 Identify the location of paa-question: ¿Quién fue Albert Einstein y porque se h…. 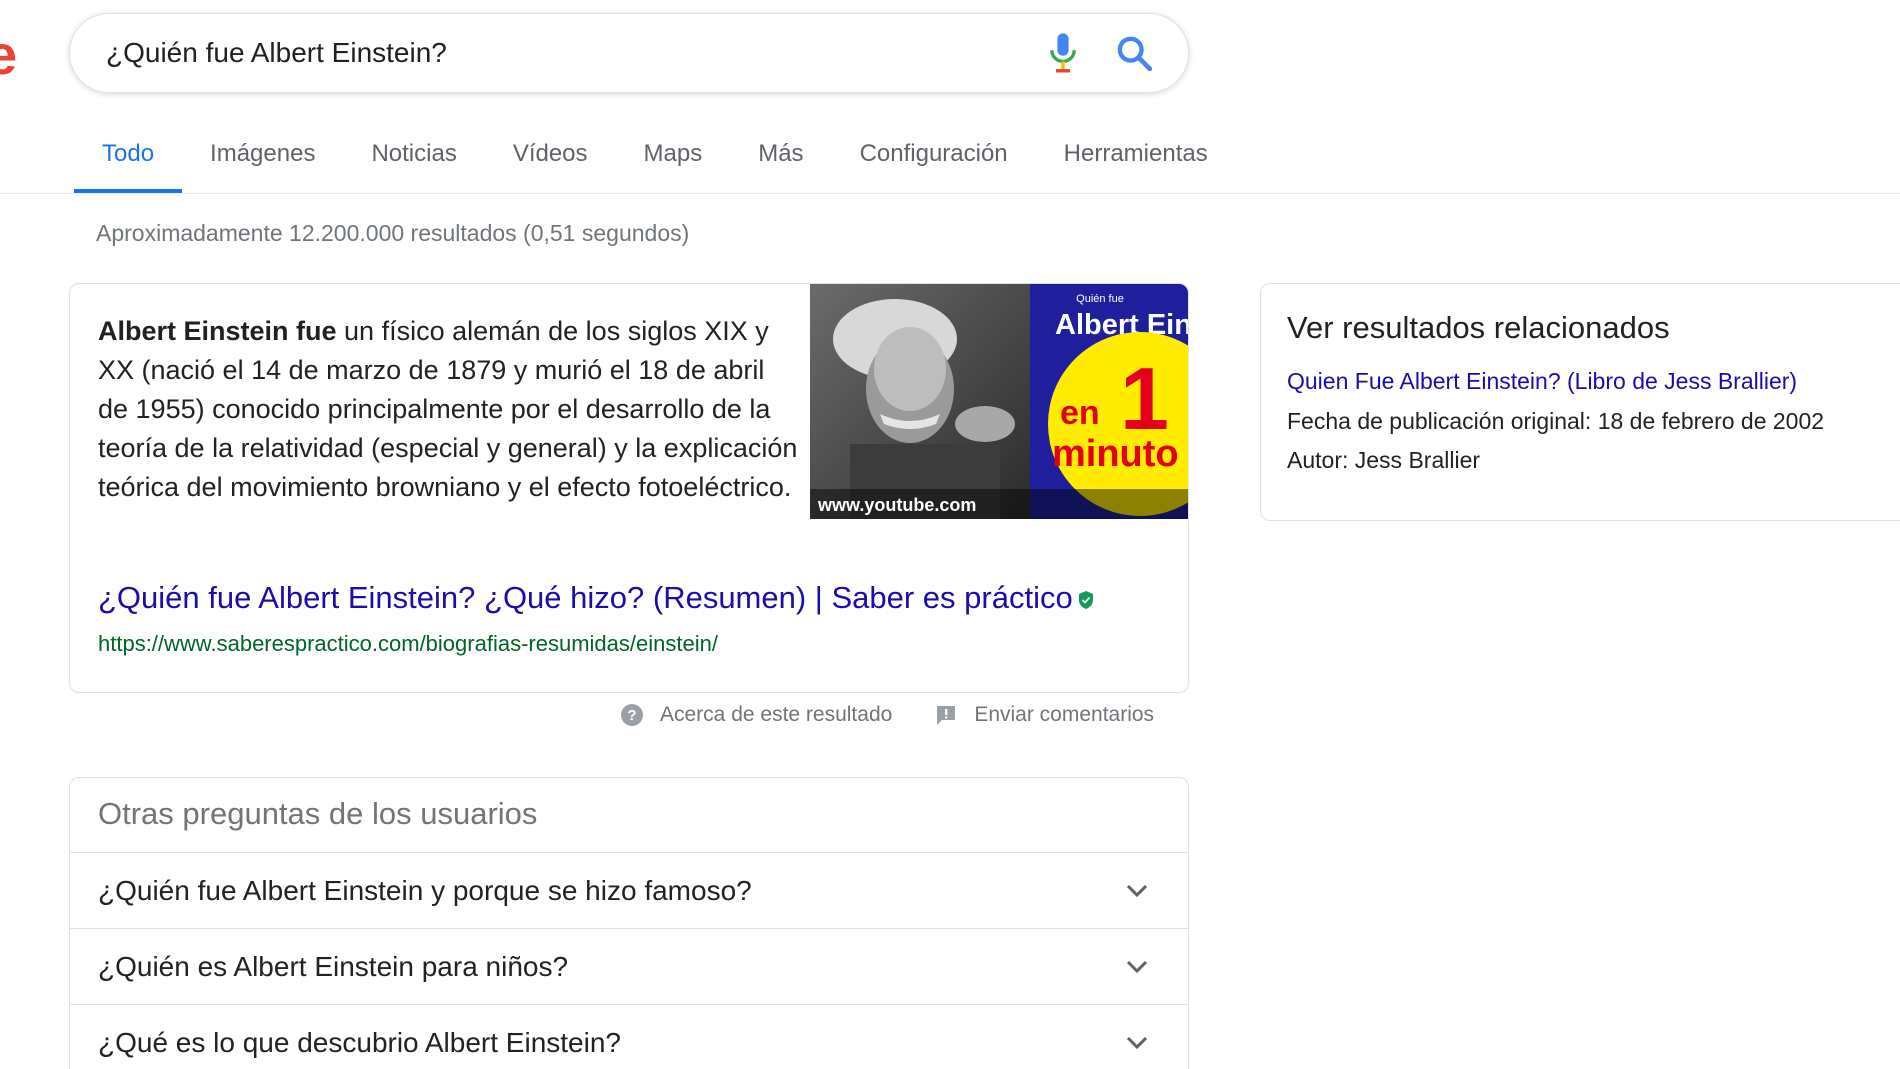
(629, 891).